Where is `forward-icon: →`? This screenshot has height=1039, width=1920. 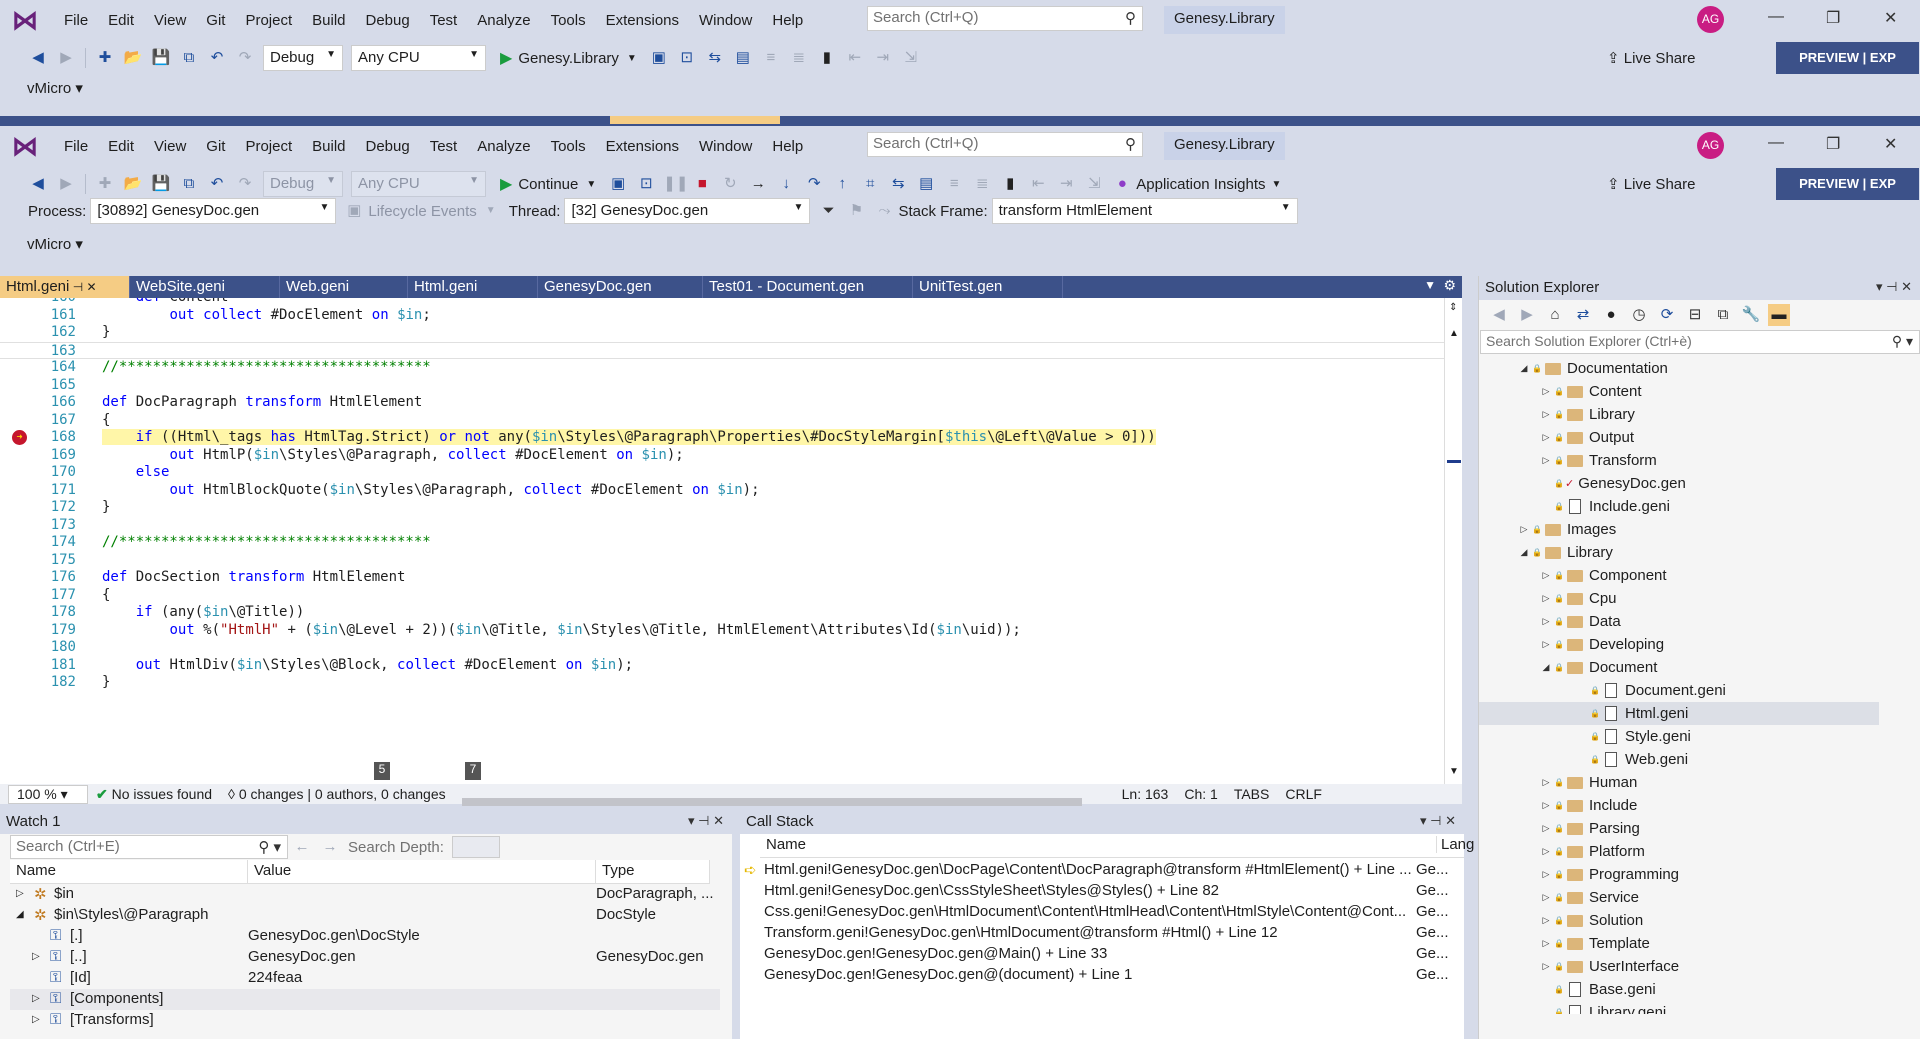
forward-icon: → is located at coordinates (330, 847).